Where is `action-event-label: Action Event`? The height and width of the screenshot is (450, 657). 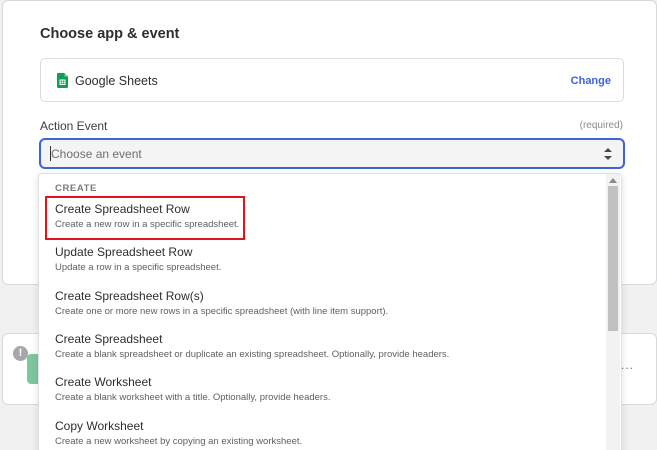 action-event-label: Action Event is located at coordinates (74, 126).